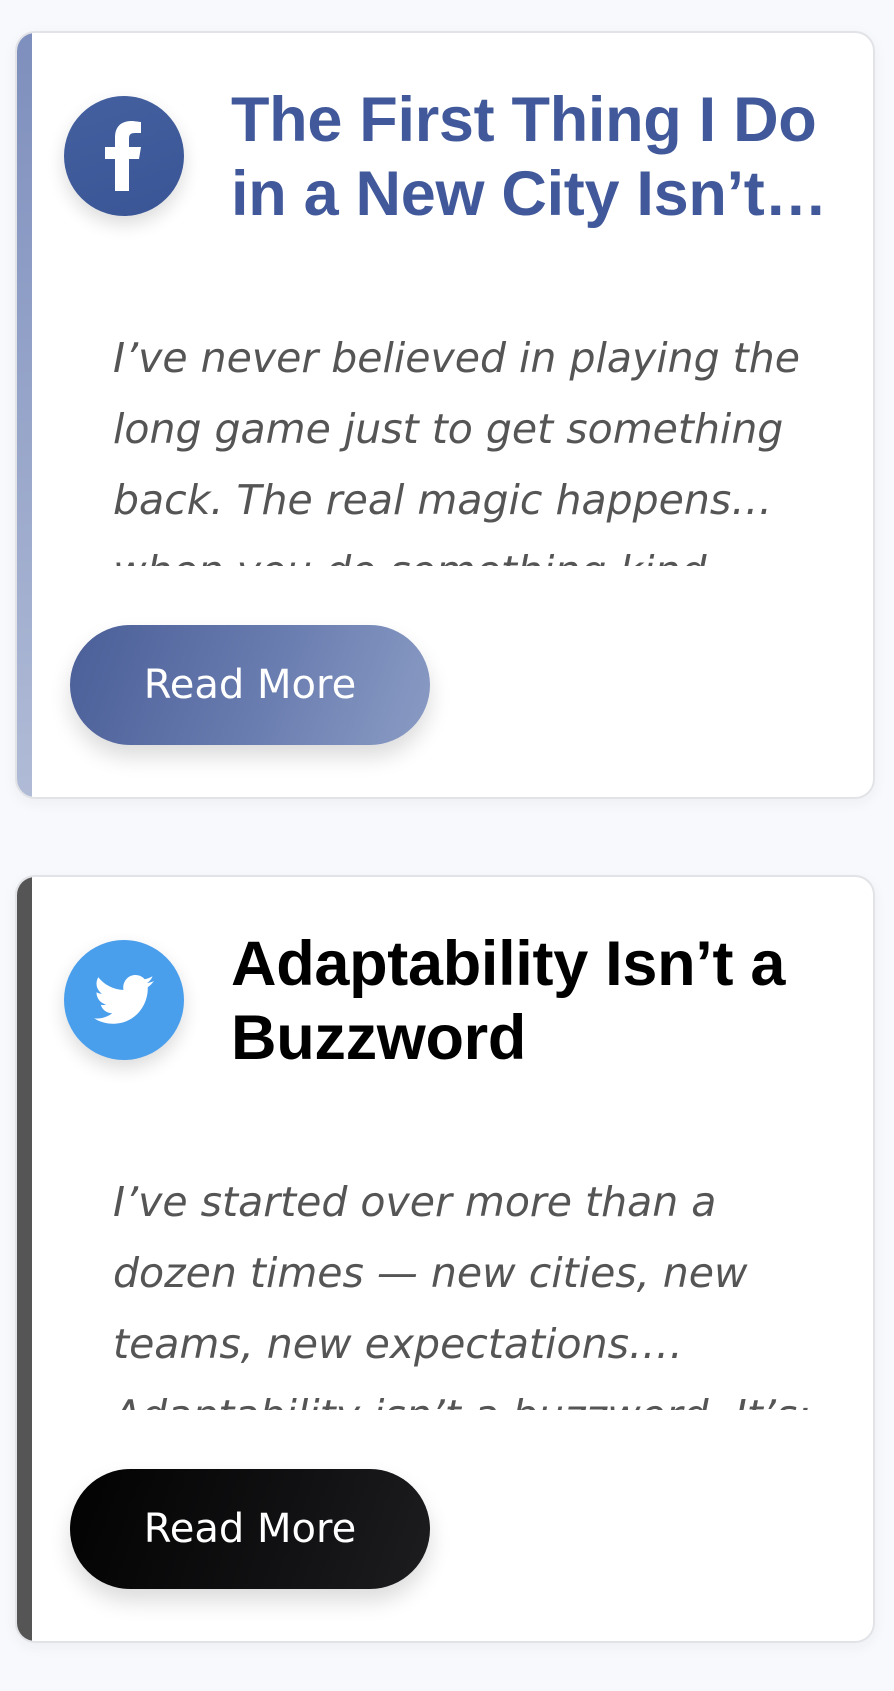 The height and width of the screenshot is (1691, 894). Describe the element at coordinates (541, 1001) in the screenshot. I see `post-title: Adaptability Isn’t a Buzzword` at that location.